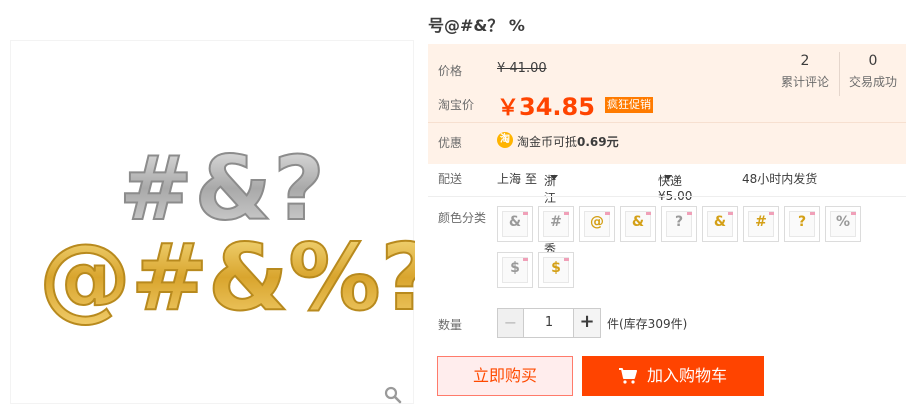 This screenshot has width=915, height=408. I want to click on shipping-method-selector: 快递 ¥5.00, so click(675, 186).